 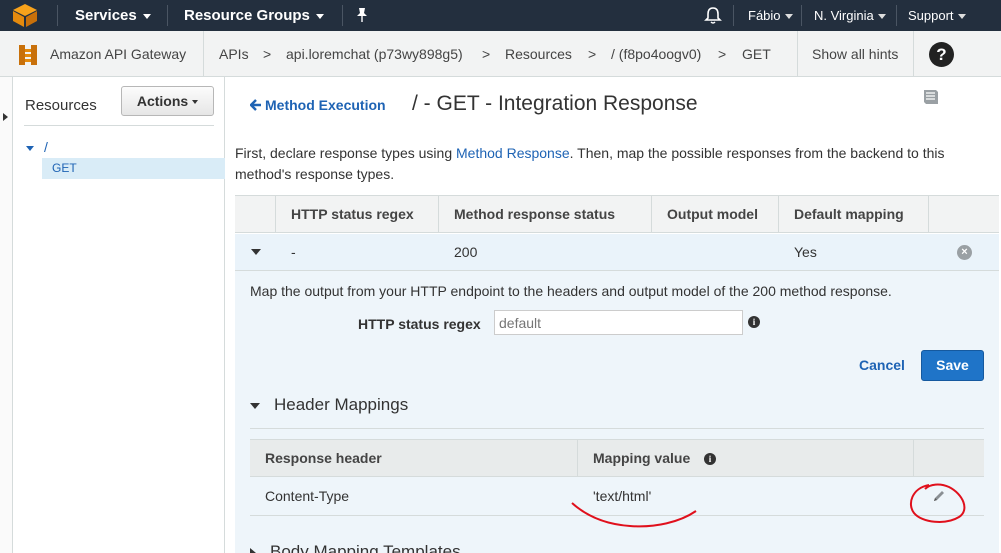 What do you see at coordinates (555, 103) in the screenshot?
I see `page-title: / - GET - Integration Response` at bounding box center [555, 103].